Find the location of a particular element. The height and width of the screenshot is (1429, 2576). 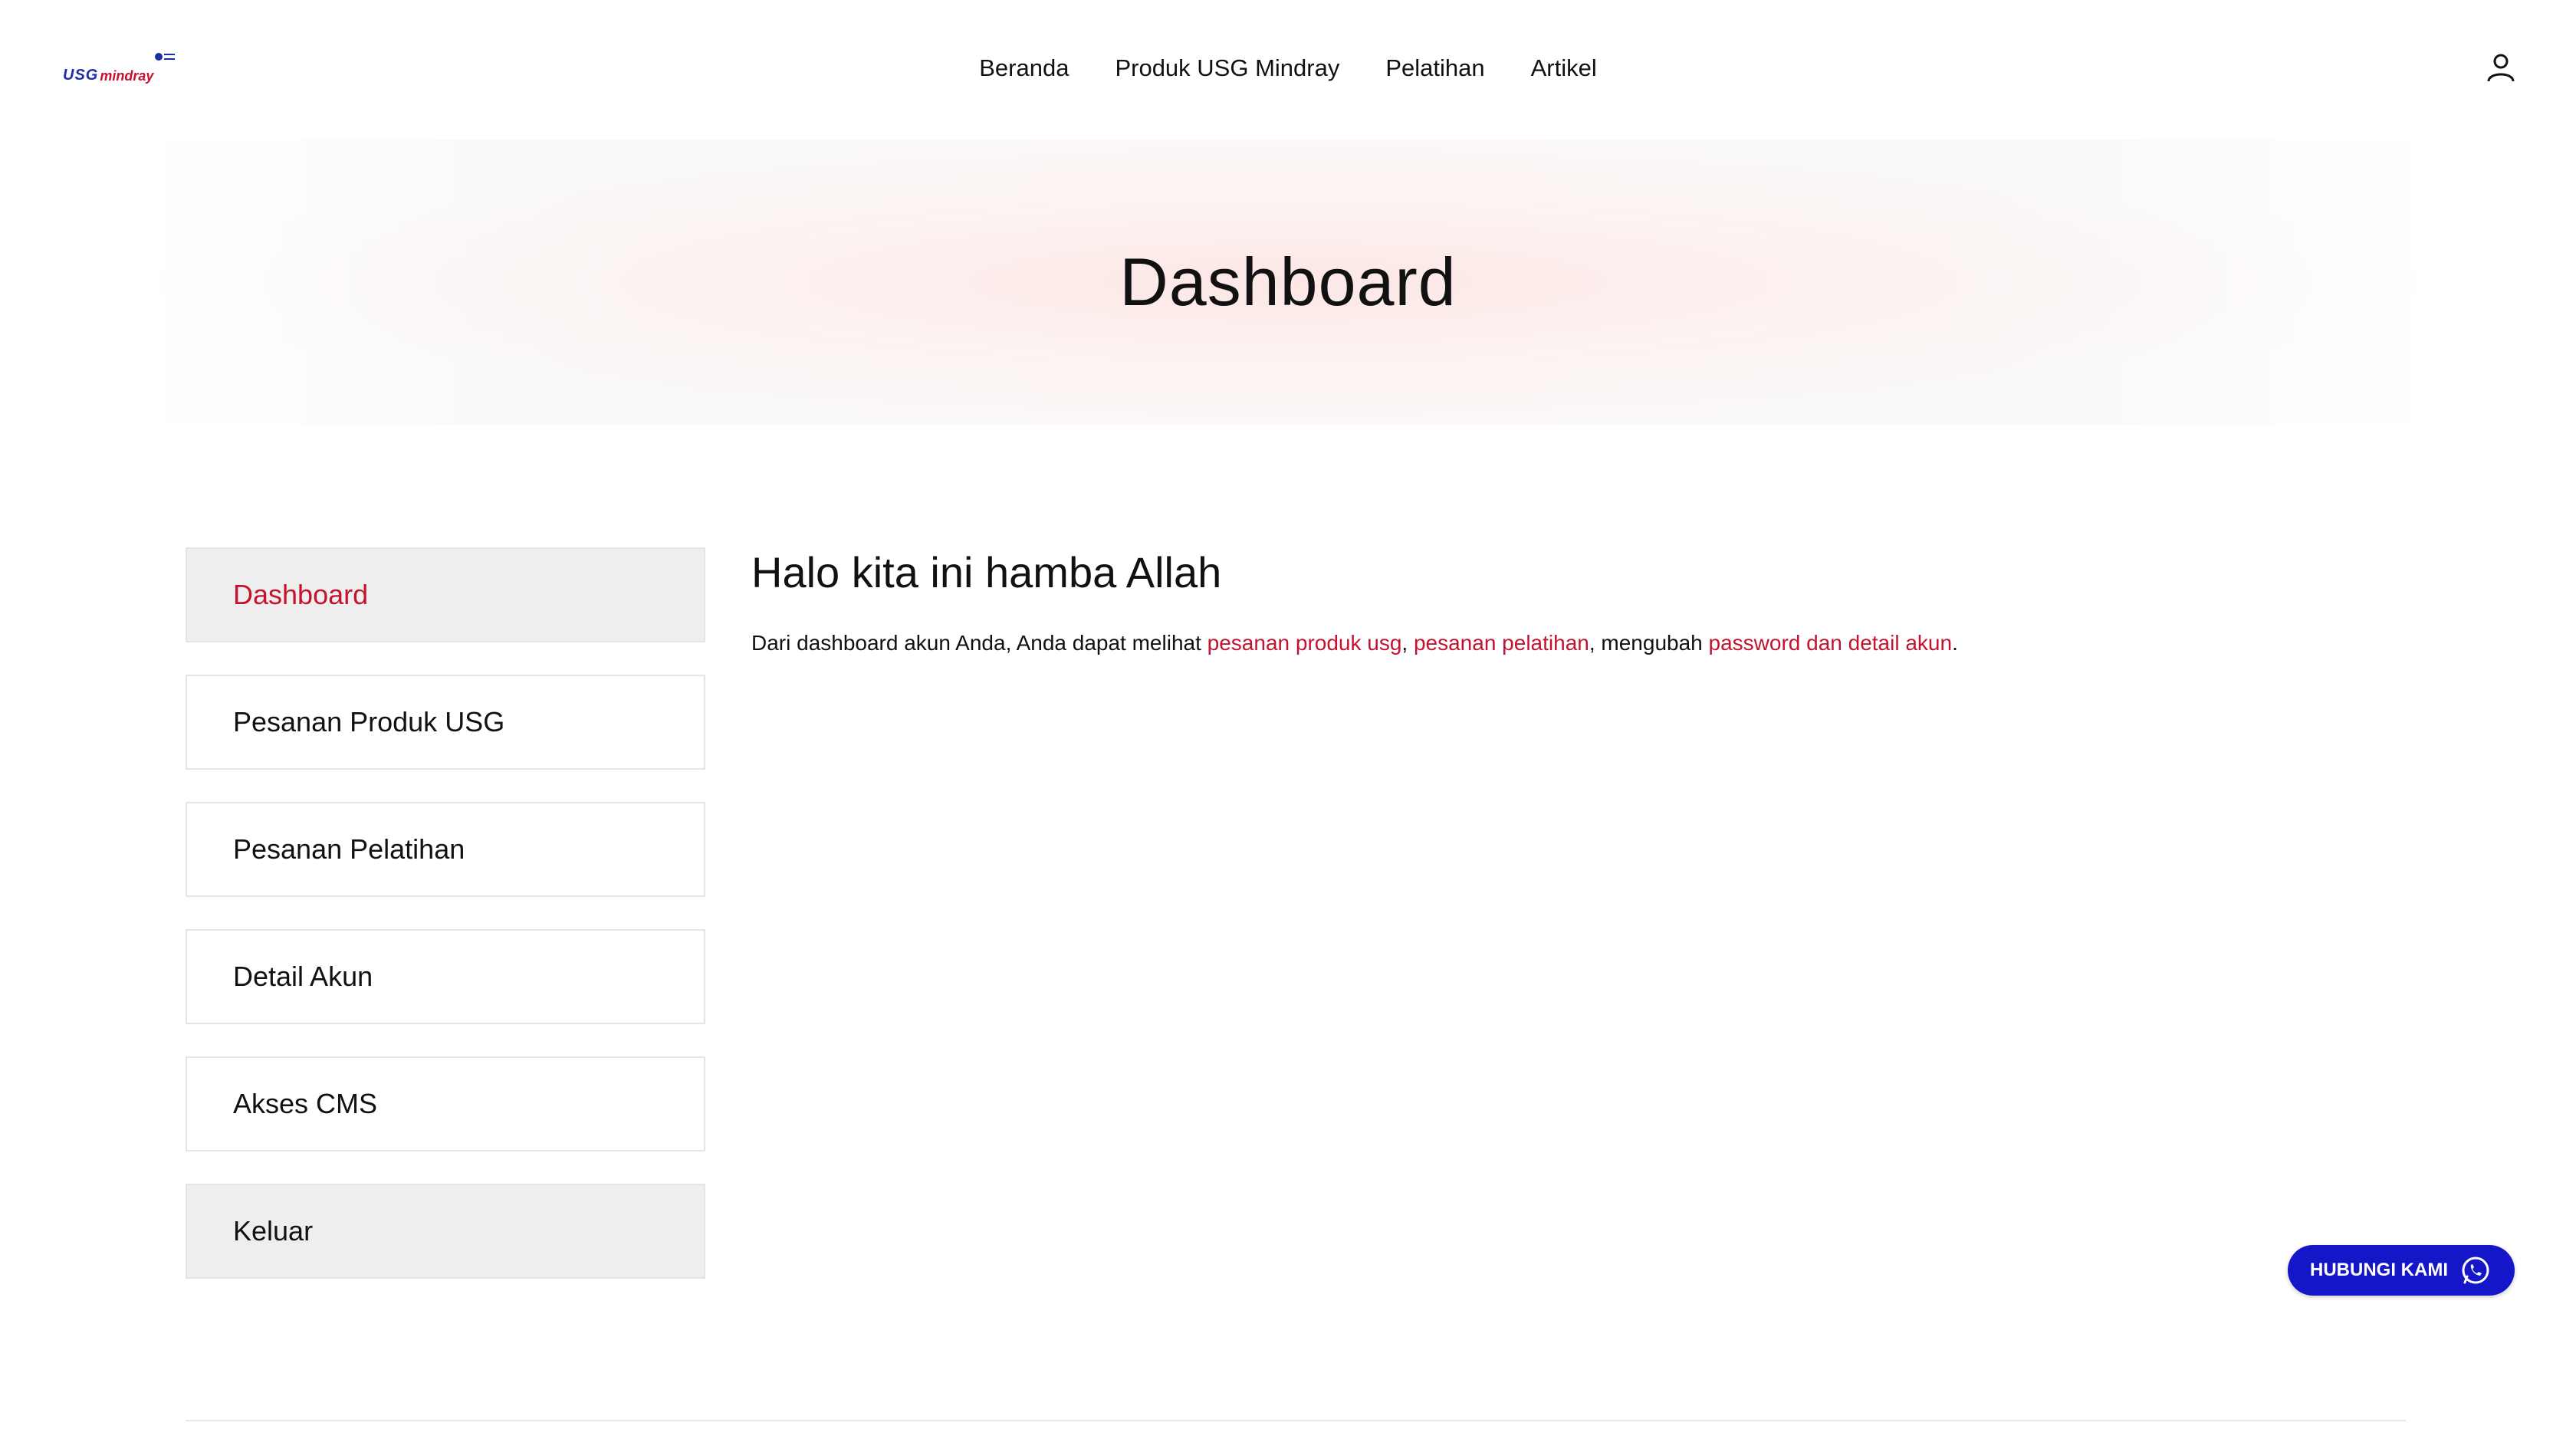

intro-sep-1: , is located at coordinates (1407, 643).